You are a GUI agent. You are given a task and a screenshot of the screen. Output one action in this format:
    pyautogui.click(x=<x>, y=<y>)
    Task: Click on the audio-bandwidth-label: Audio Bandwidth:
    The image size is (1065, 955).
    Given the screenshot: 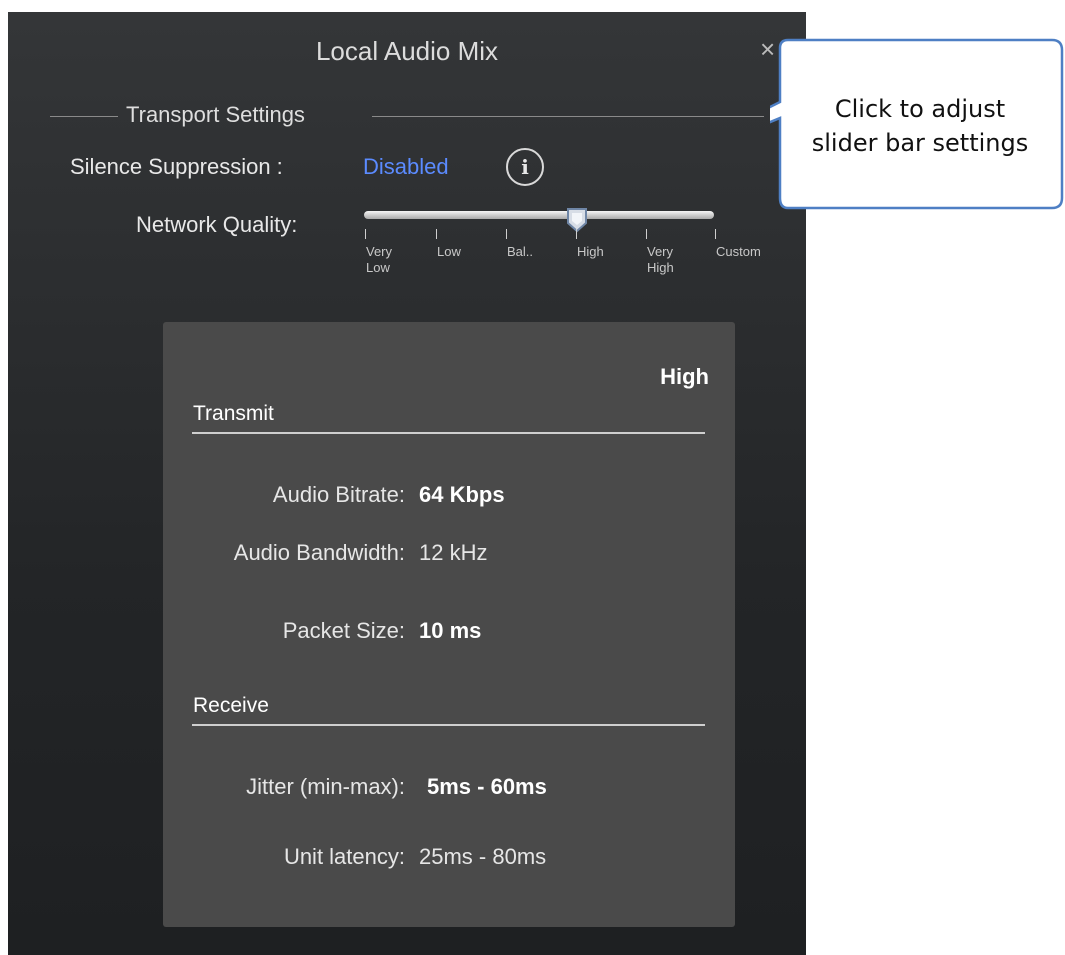 What is the action you would take?
    pyautogui.click(x=319, y=552)
    